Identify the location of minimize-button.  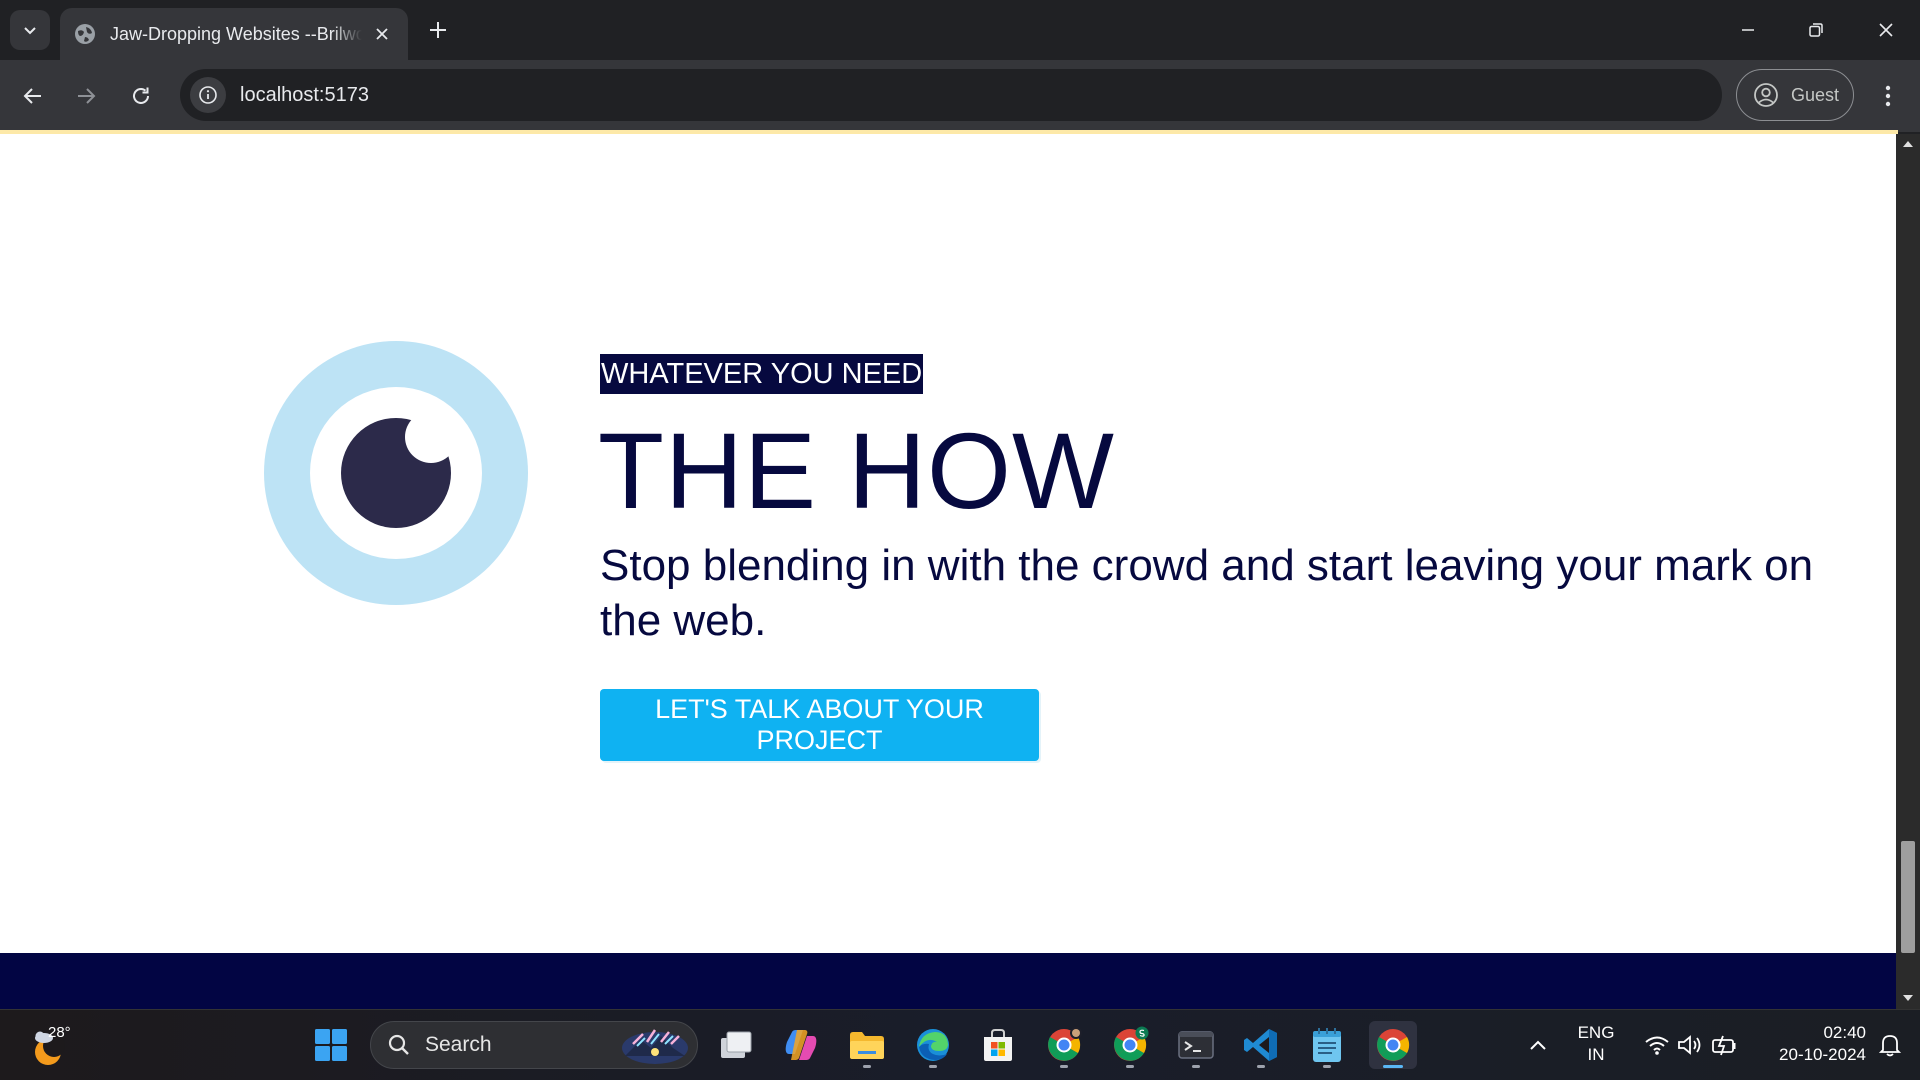
(1748, 30).